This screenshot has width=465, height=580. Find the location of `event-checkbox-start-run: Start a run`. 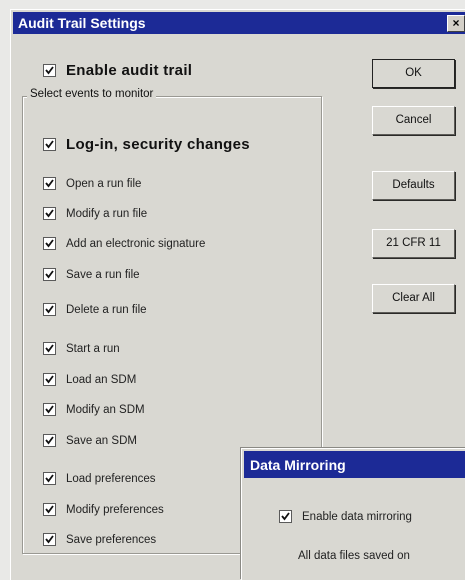

event-checkbox-start-run: Start a run is located at coordinates (81, 348).